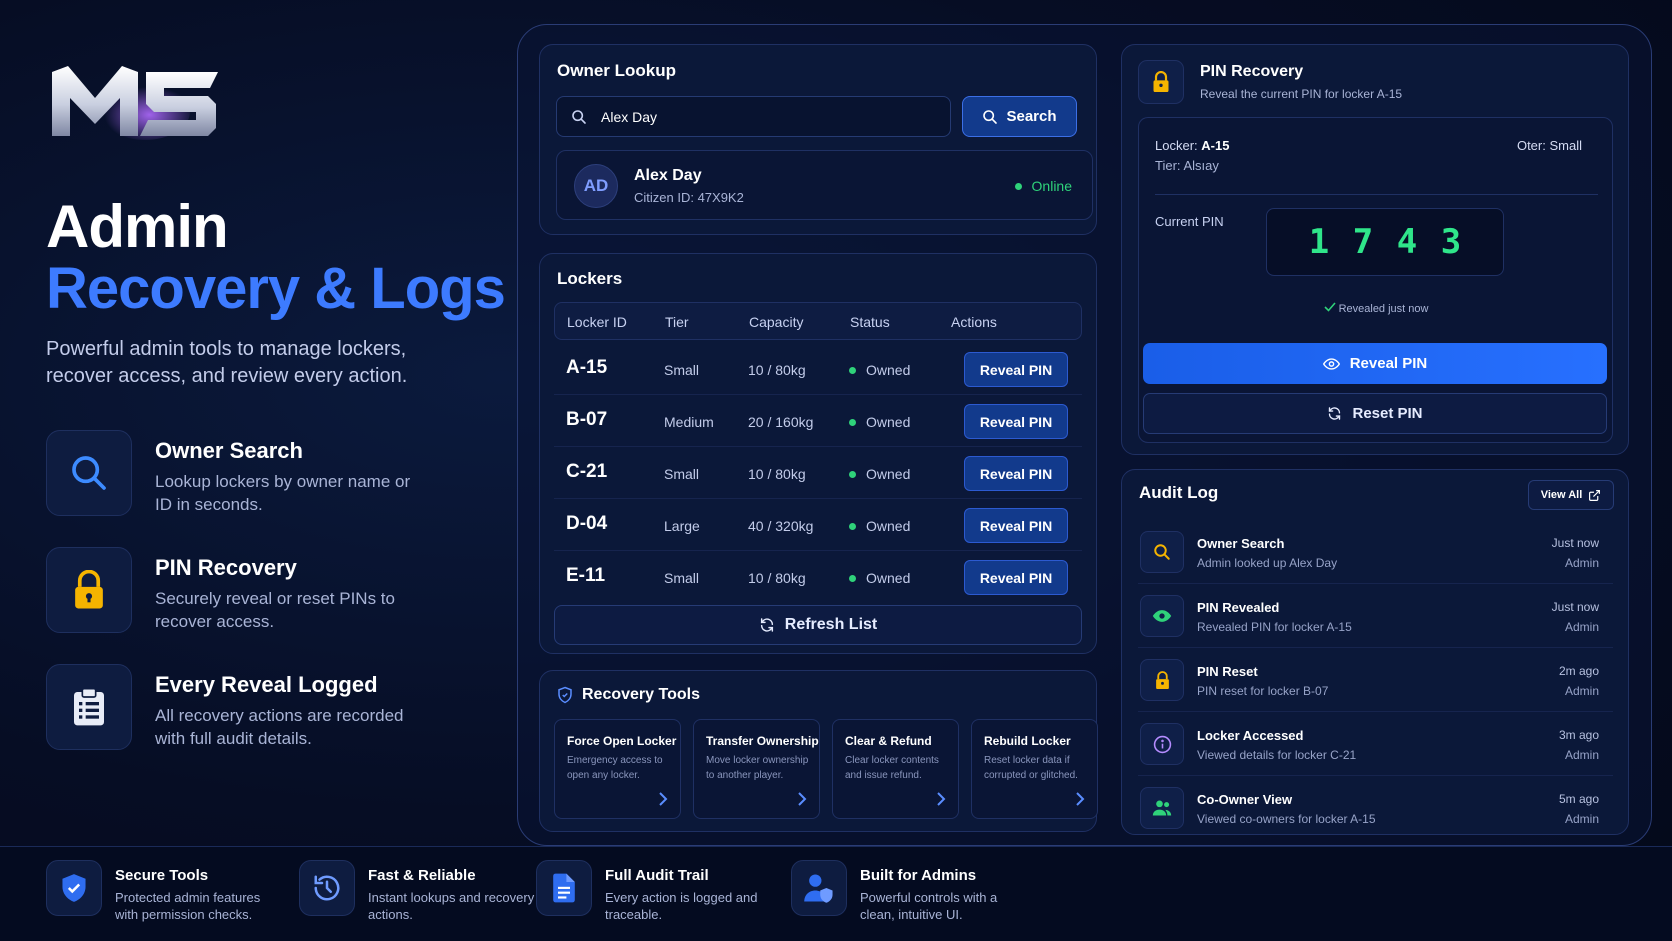 Image resolution: width=1672 pixels, height=941 pixels. I want to click on reveal-pin-label: Reveal PIN, so click(1388, 363).